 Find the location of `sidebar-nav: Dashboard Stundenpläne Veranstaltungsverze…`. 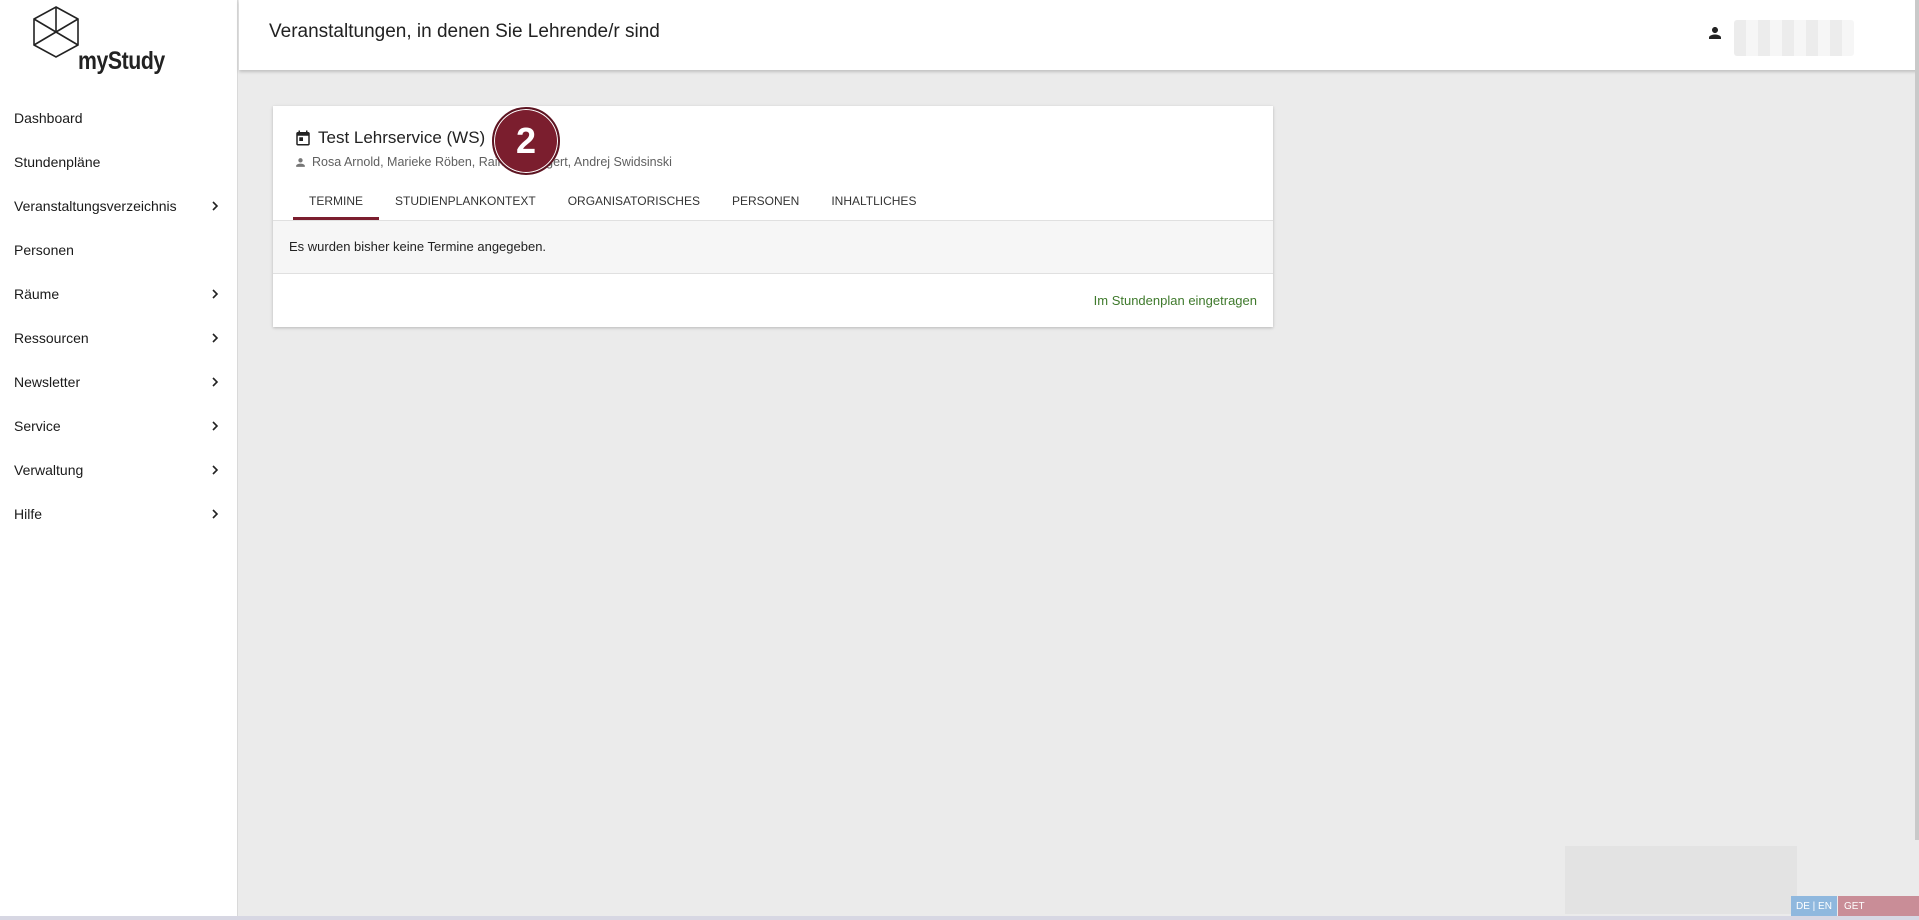

sidebar-nav: Dashboard Stundenpläne Veranstaltungsverze… is located at coordinates (119, 316).